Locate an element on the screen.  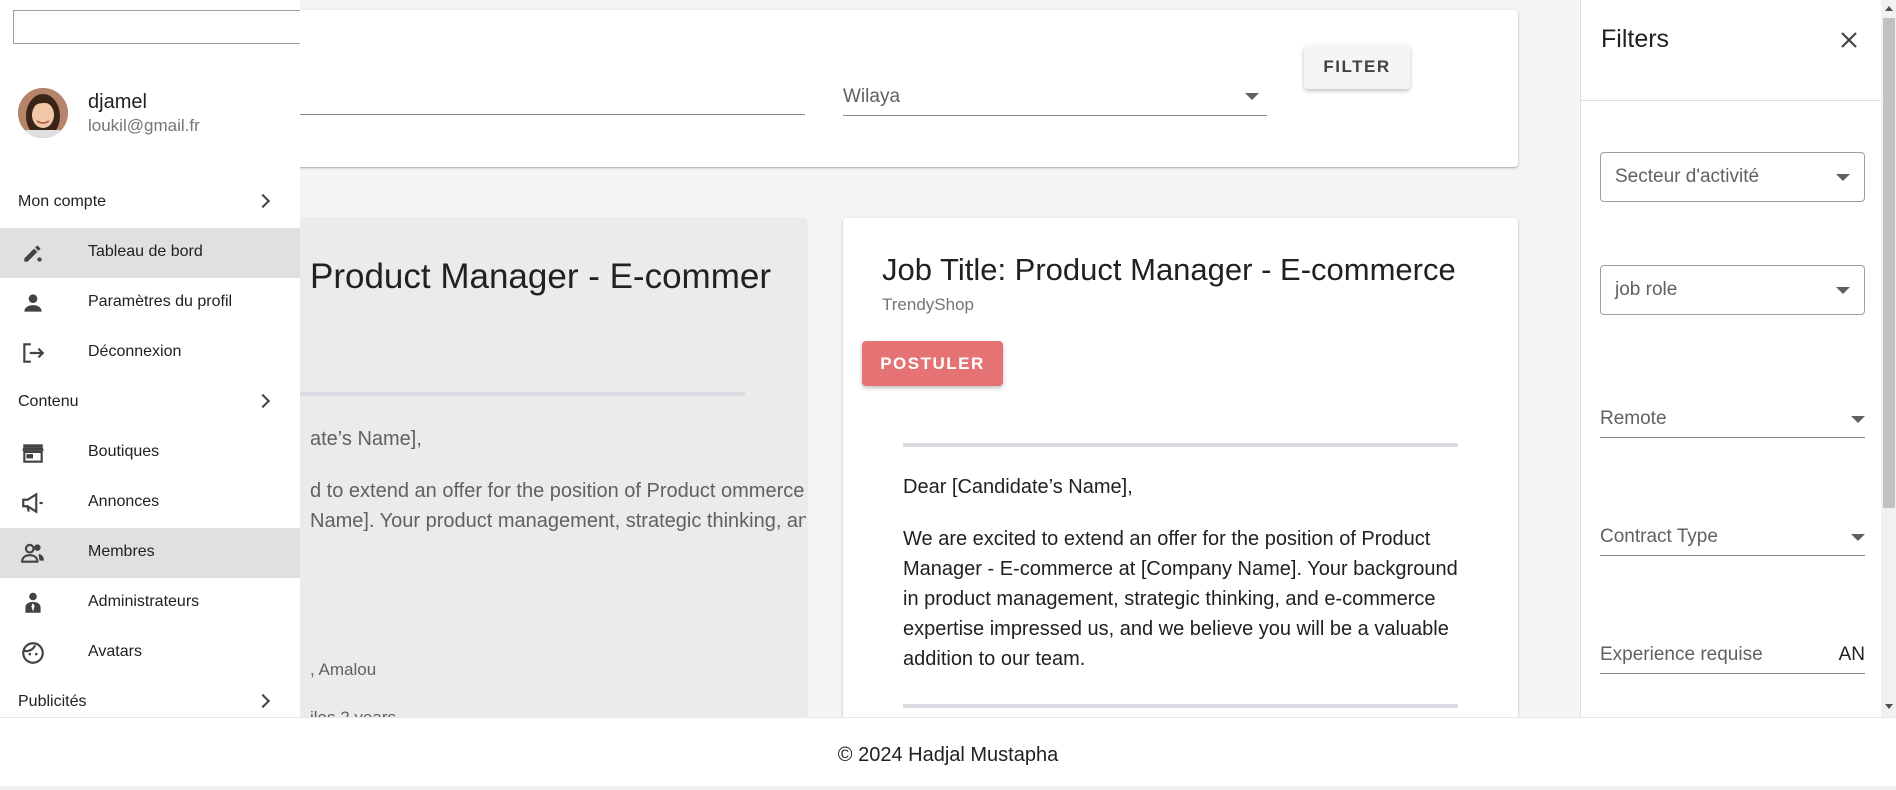
admin-icon is located at coordinates (33, 602).